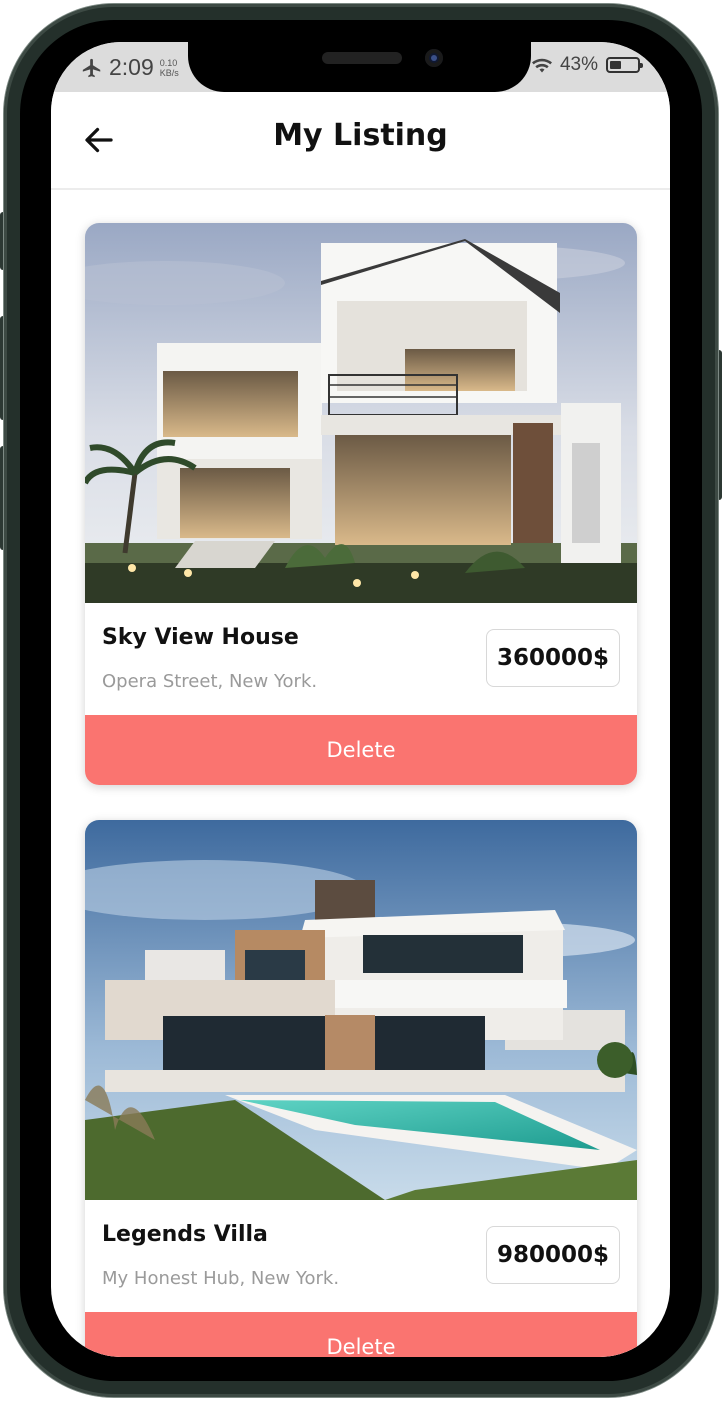 This screenshot has width=722, height=1401. What do you see at coordinates (578, 64) in the screenshot?
I see `battery-percent: 43%` at bounding box center [578, 64].